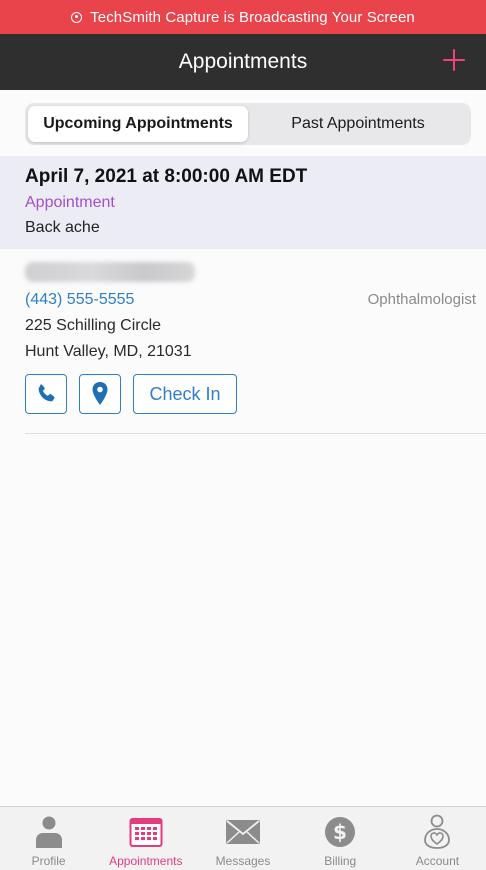 The height and width of the screenshot is (870, 486). I want to click on map-provider-button, so click(100, 394).